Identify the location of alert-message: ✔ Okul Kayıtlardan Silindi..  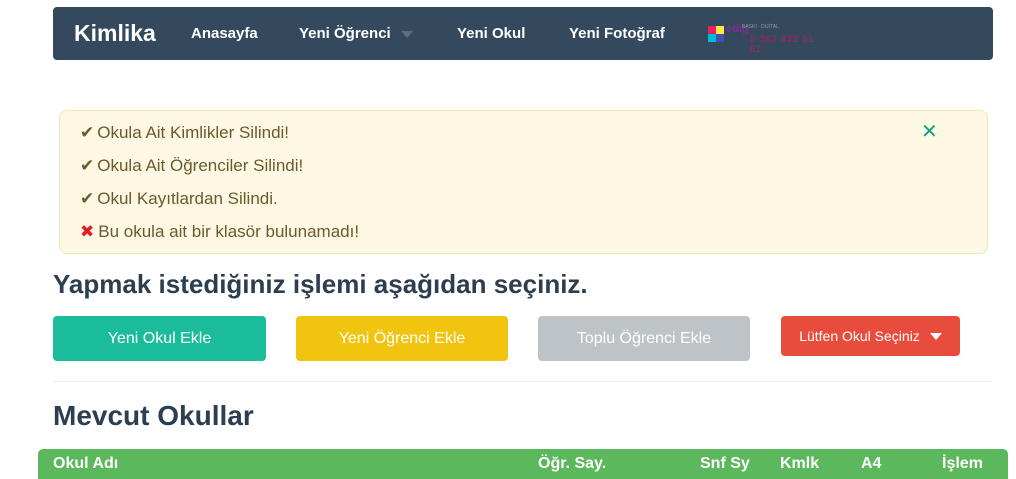
(179, 199).